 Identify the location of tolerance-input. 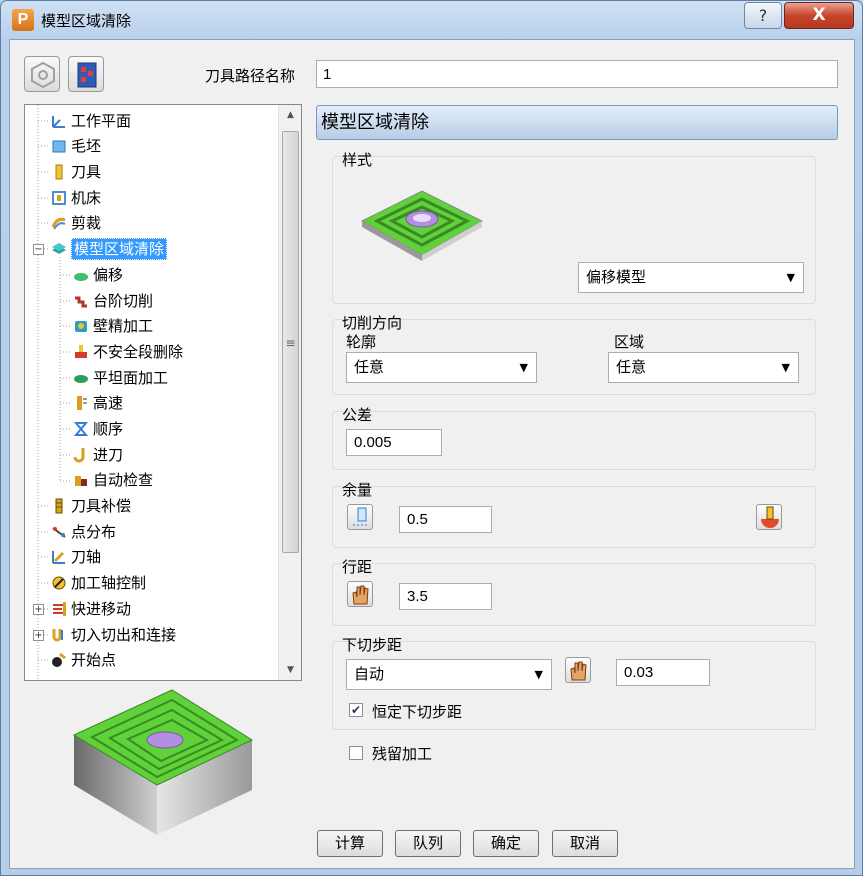
(394, 442).